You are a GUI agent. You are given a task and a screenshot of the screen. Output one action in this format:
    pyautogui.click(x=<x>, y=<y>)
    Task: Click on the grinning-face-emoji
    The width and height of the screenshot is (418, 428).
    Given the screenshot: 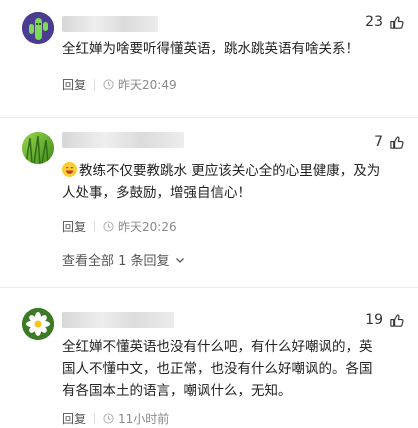 What is the action you would take?
    pyautogui.click(x=69, y=169)
    